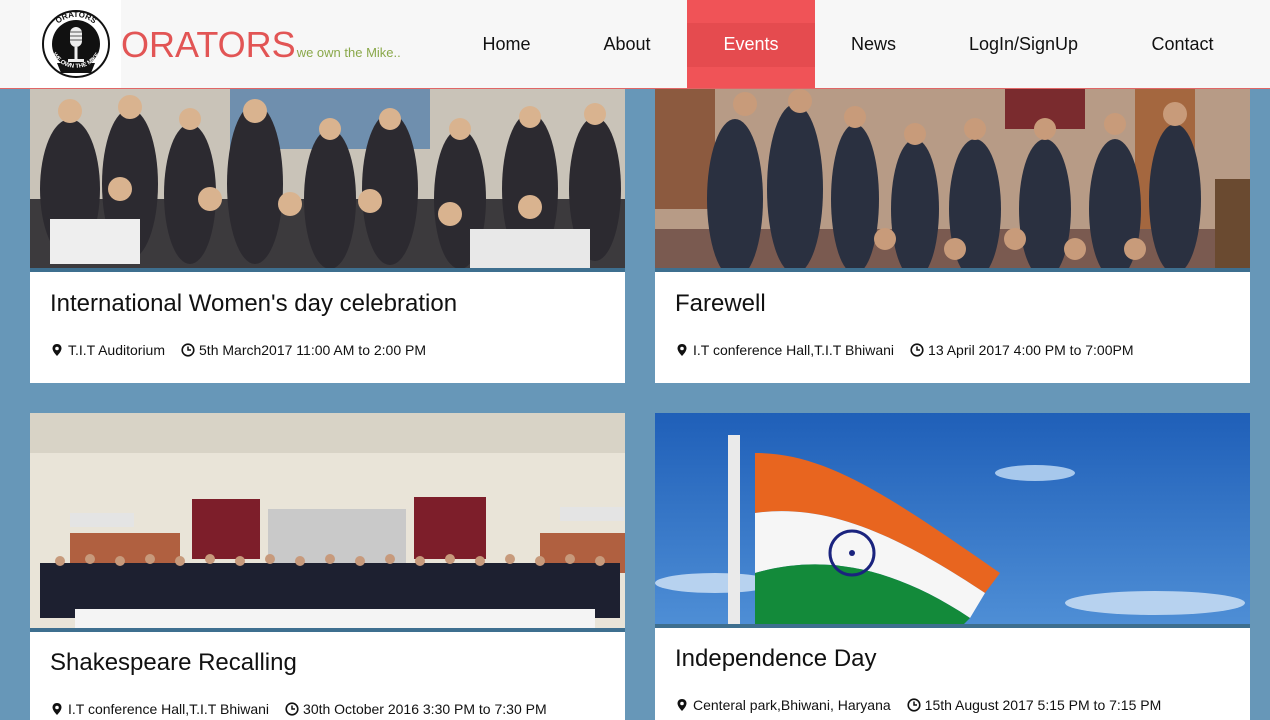  What do you see at coordinates (208, 44) in the screenshot?
I see `brand-name: ORATORS` at bounding box center [208, 44].